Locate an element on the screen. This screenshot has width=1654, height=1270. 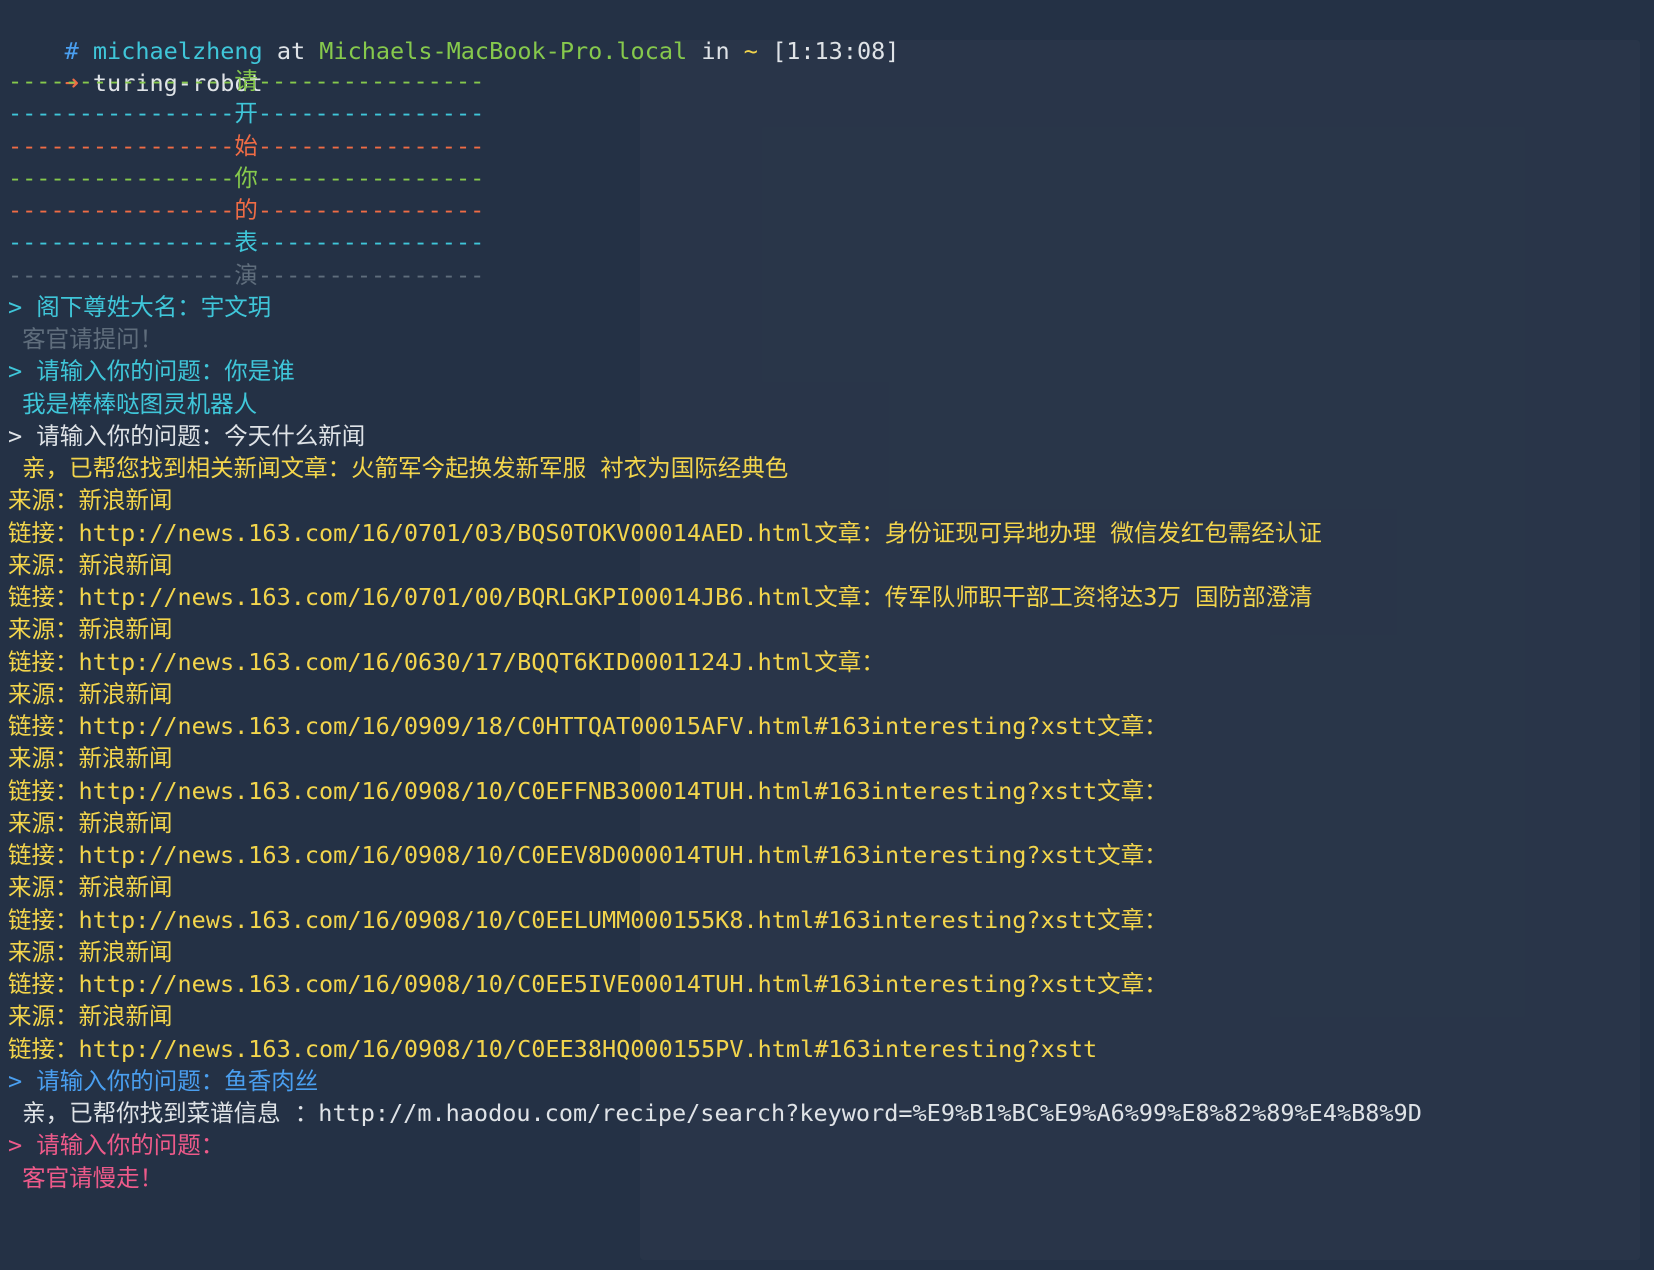
banner-line-1: ----------------请---------------- is located at coordinates (246, 81).